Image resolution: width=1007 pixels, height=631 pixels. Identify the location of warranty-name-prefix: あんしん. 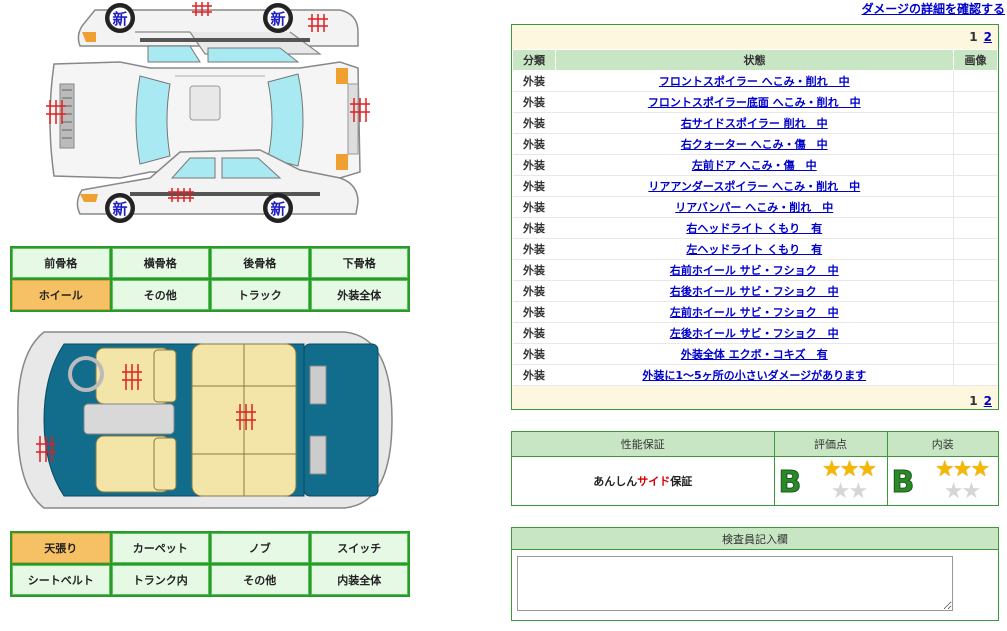
(615, 481).